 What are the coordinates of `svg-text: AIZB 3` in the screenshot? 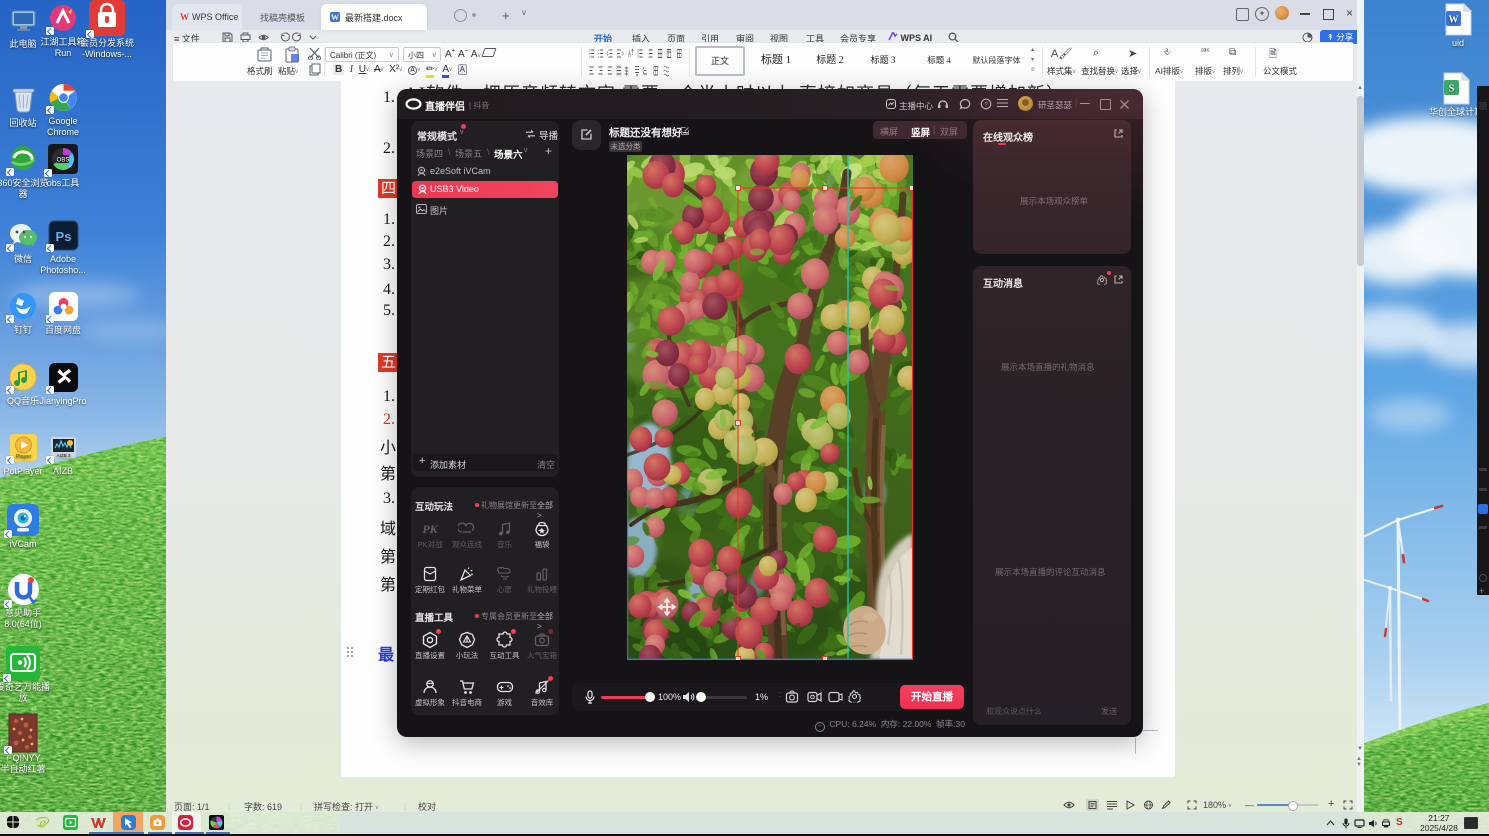 It's located at (63, 455).